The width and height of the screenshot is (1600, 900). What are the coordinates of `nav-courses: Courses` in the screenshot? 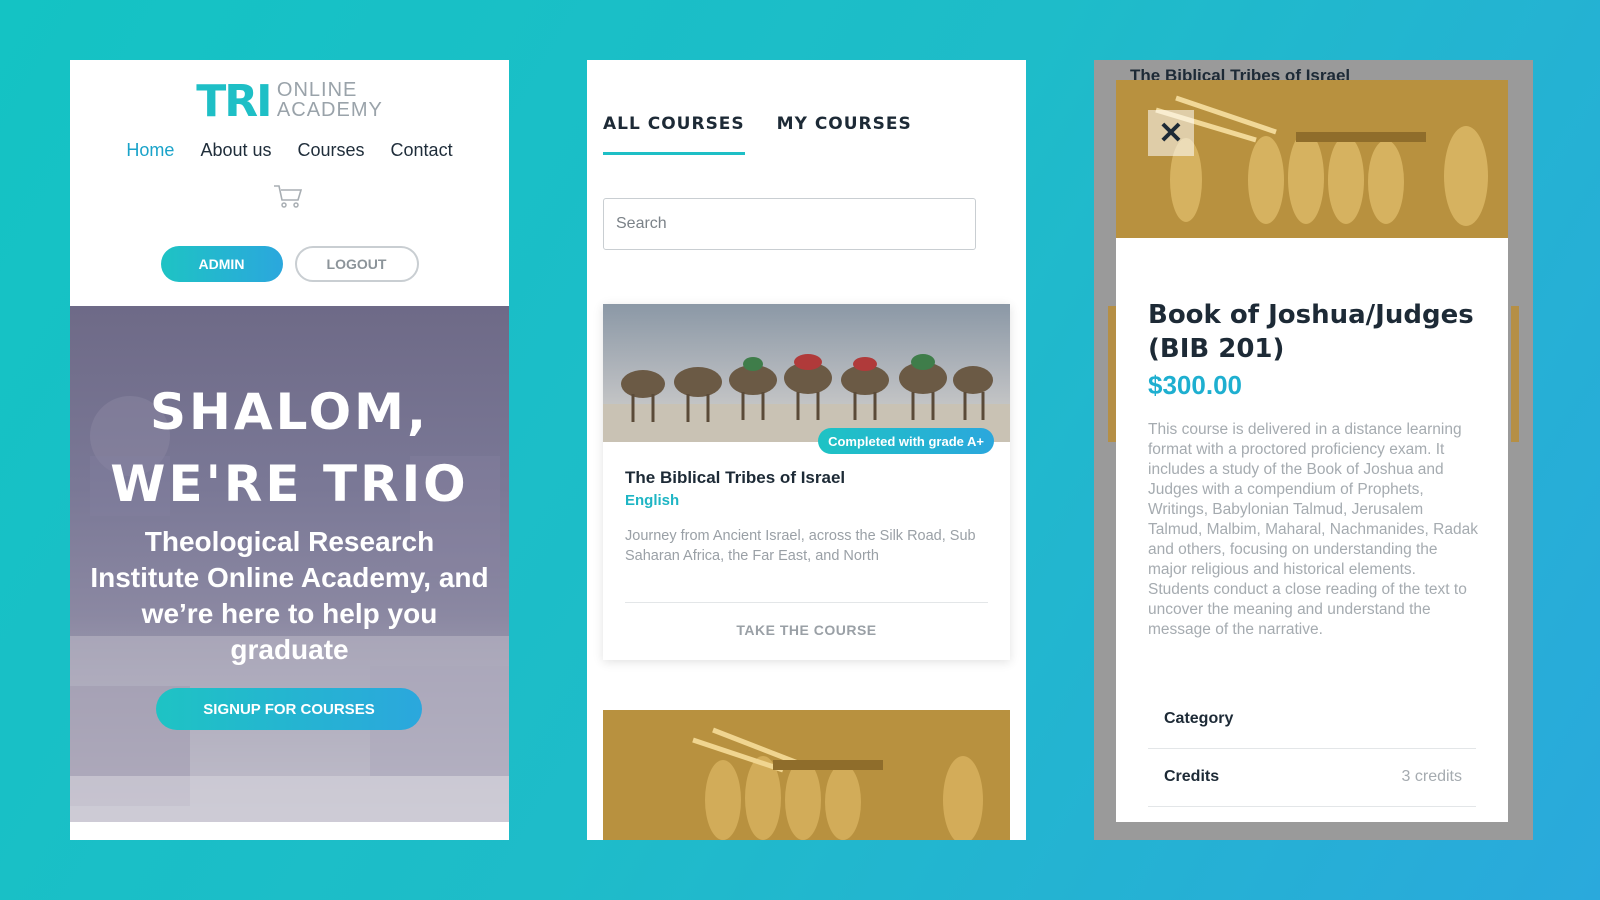 It's located at (331, 150).